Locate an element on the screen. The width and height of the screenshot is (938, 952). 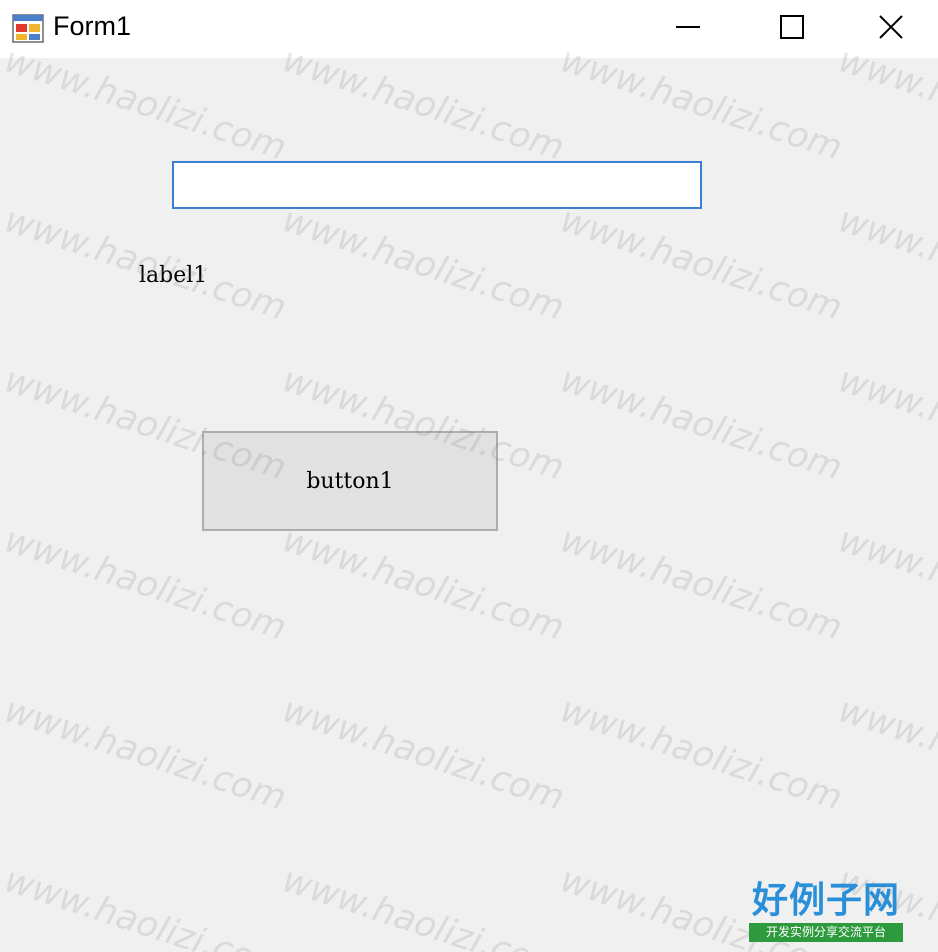
close-button is located at coordinates (891, 29).